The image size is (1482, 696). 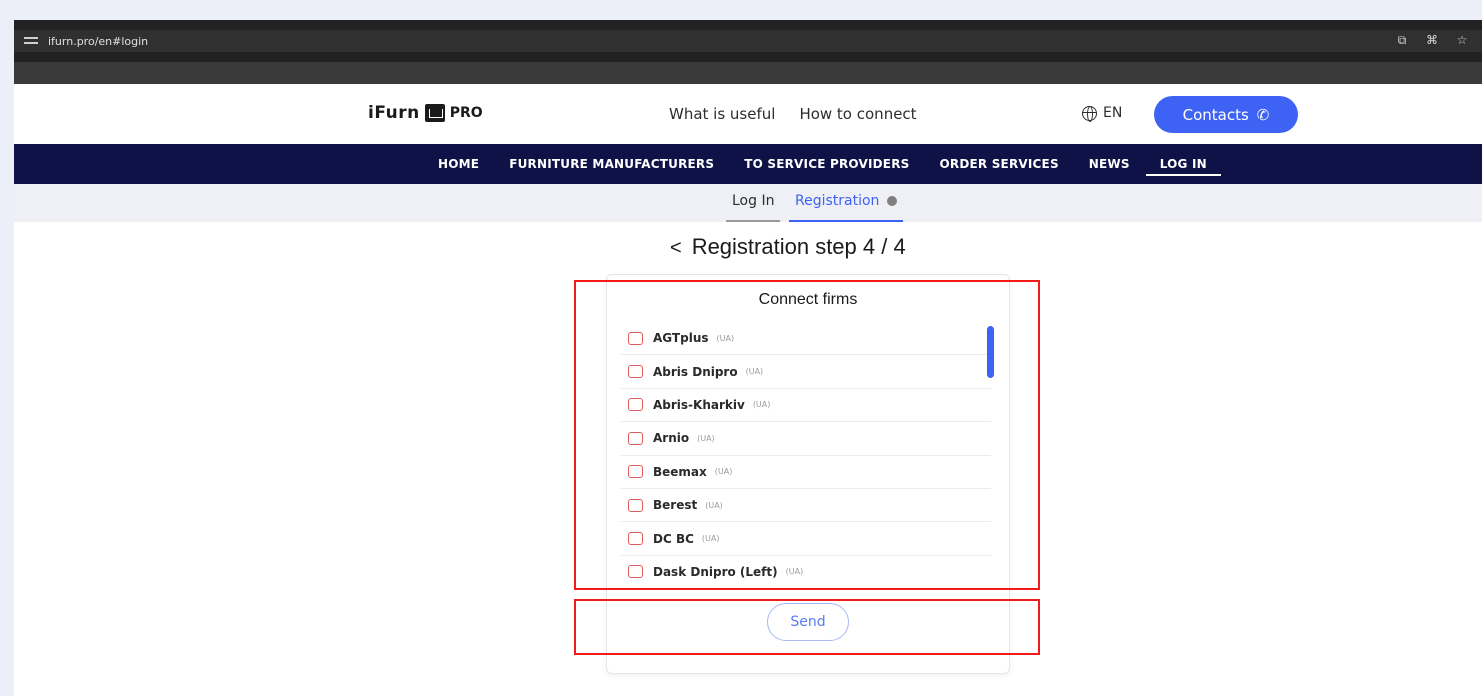 I want to click on address-bar-actions: ⧉ ⌘ ☆, so click(x=1432, y=40).